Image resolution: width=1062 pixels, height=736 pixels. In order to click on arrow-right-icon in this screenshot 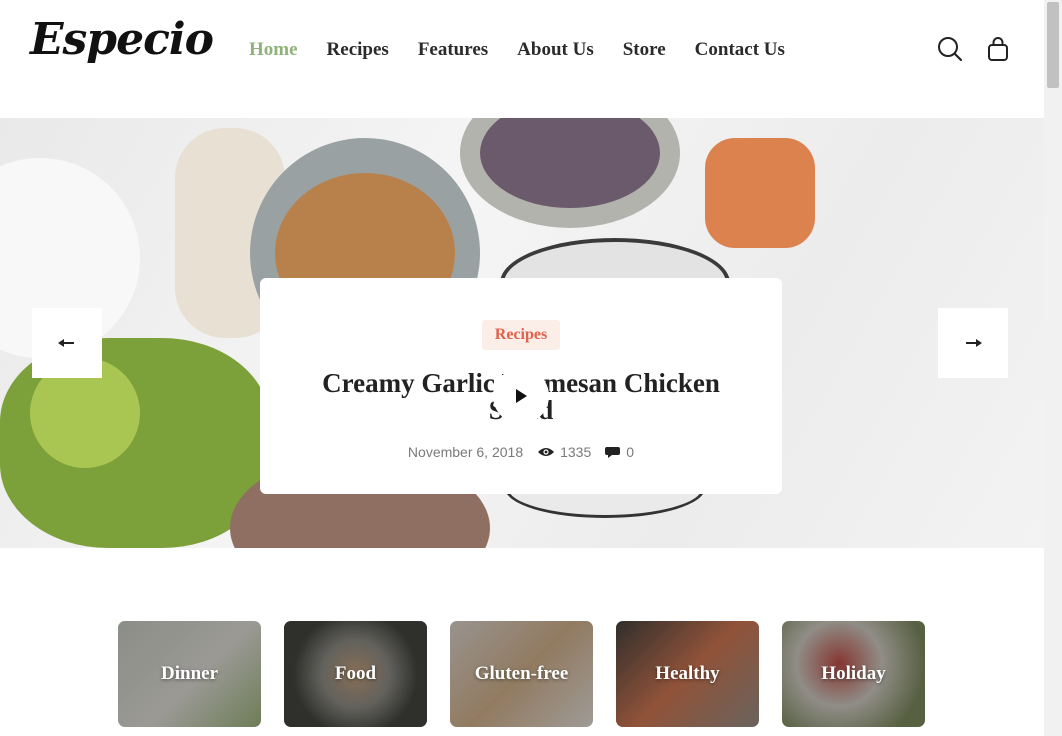, I will do `click(974, 343)`.